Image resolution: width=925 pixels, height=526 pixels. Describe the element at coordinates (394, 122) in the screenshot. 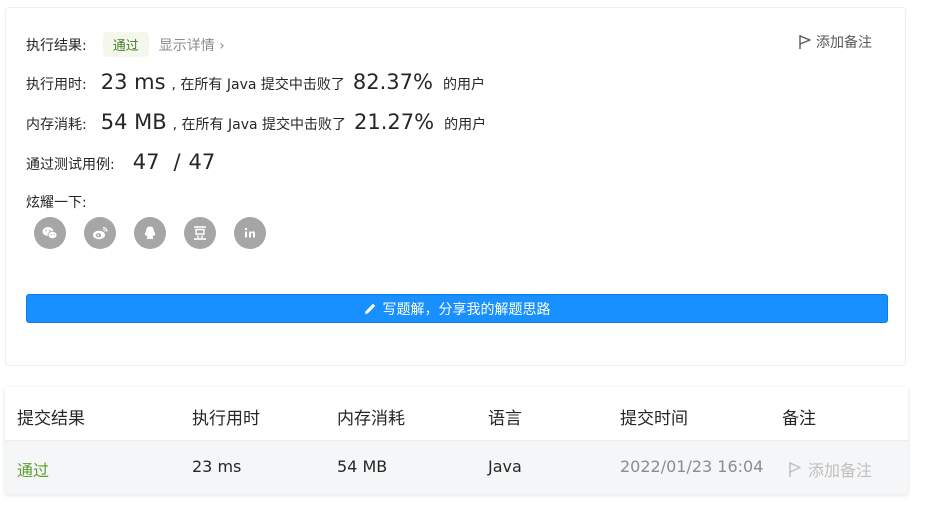

I see `memory-percent: 21.27%` at that location.